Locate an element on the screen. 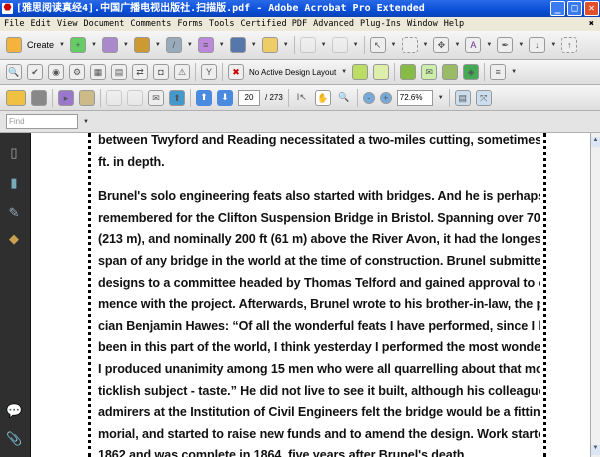  scroll-up-icon: ▲ is located at coordinates (595, 142).